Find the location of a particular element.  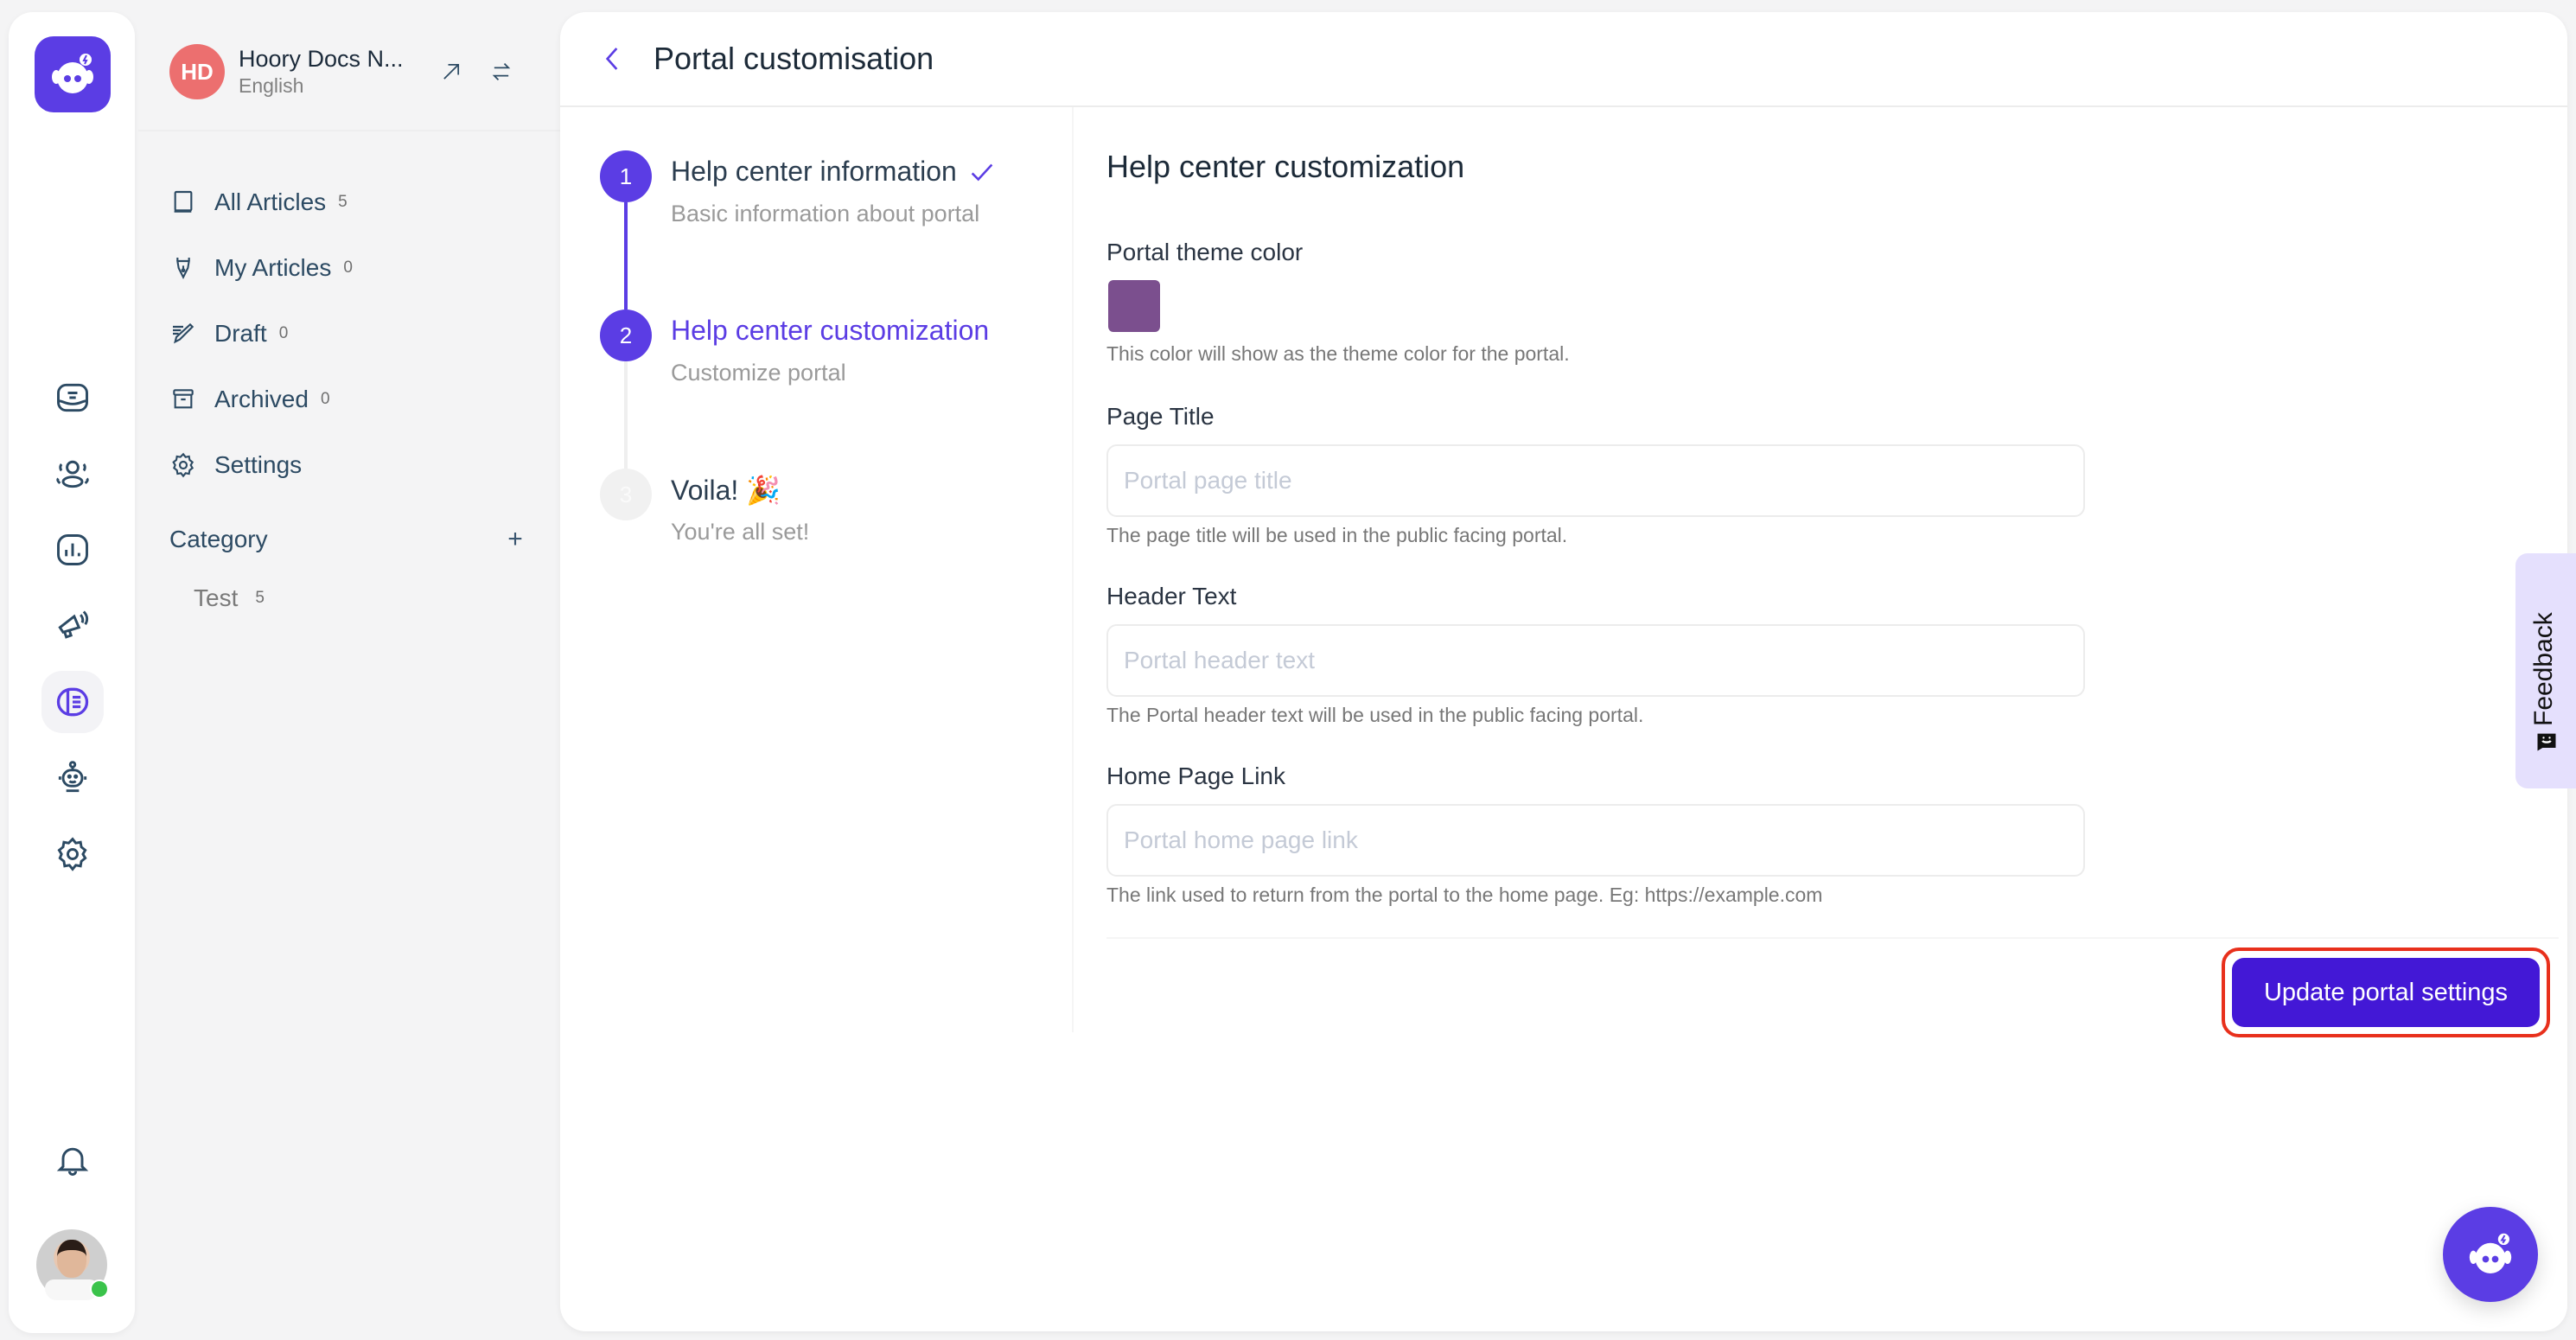

bell-icon is located at coordinates (72, 1160).